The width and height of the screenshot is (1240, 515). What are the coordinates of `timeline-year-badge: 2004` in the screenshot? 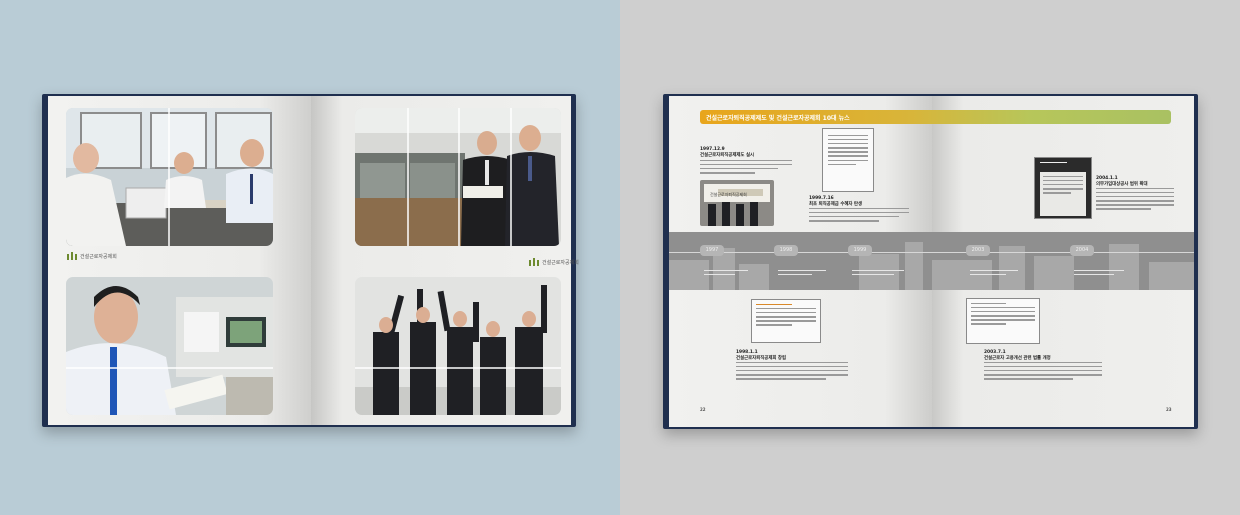 It's located at (1082, 250).